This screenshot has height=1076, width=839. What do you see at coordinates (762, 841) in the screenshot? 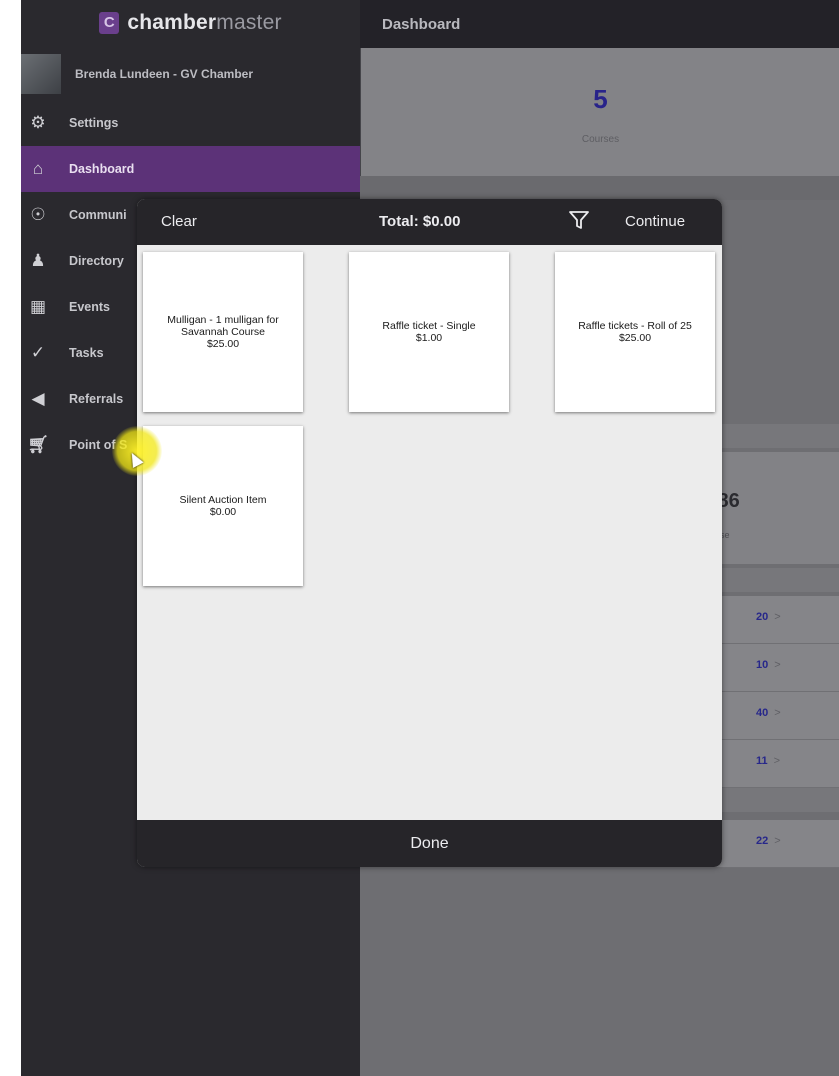
I see `count-number: 22` at bounding box center [762, 841].